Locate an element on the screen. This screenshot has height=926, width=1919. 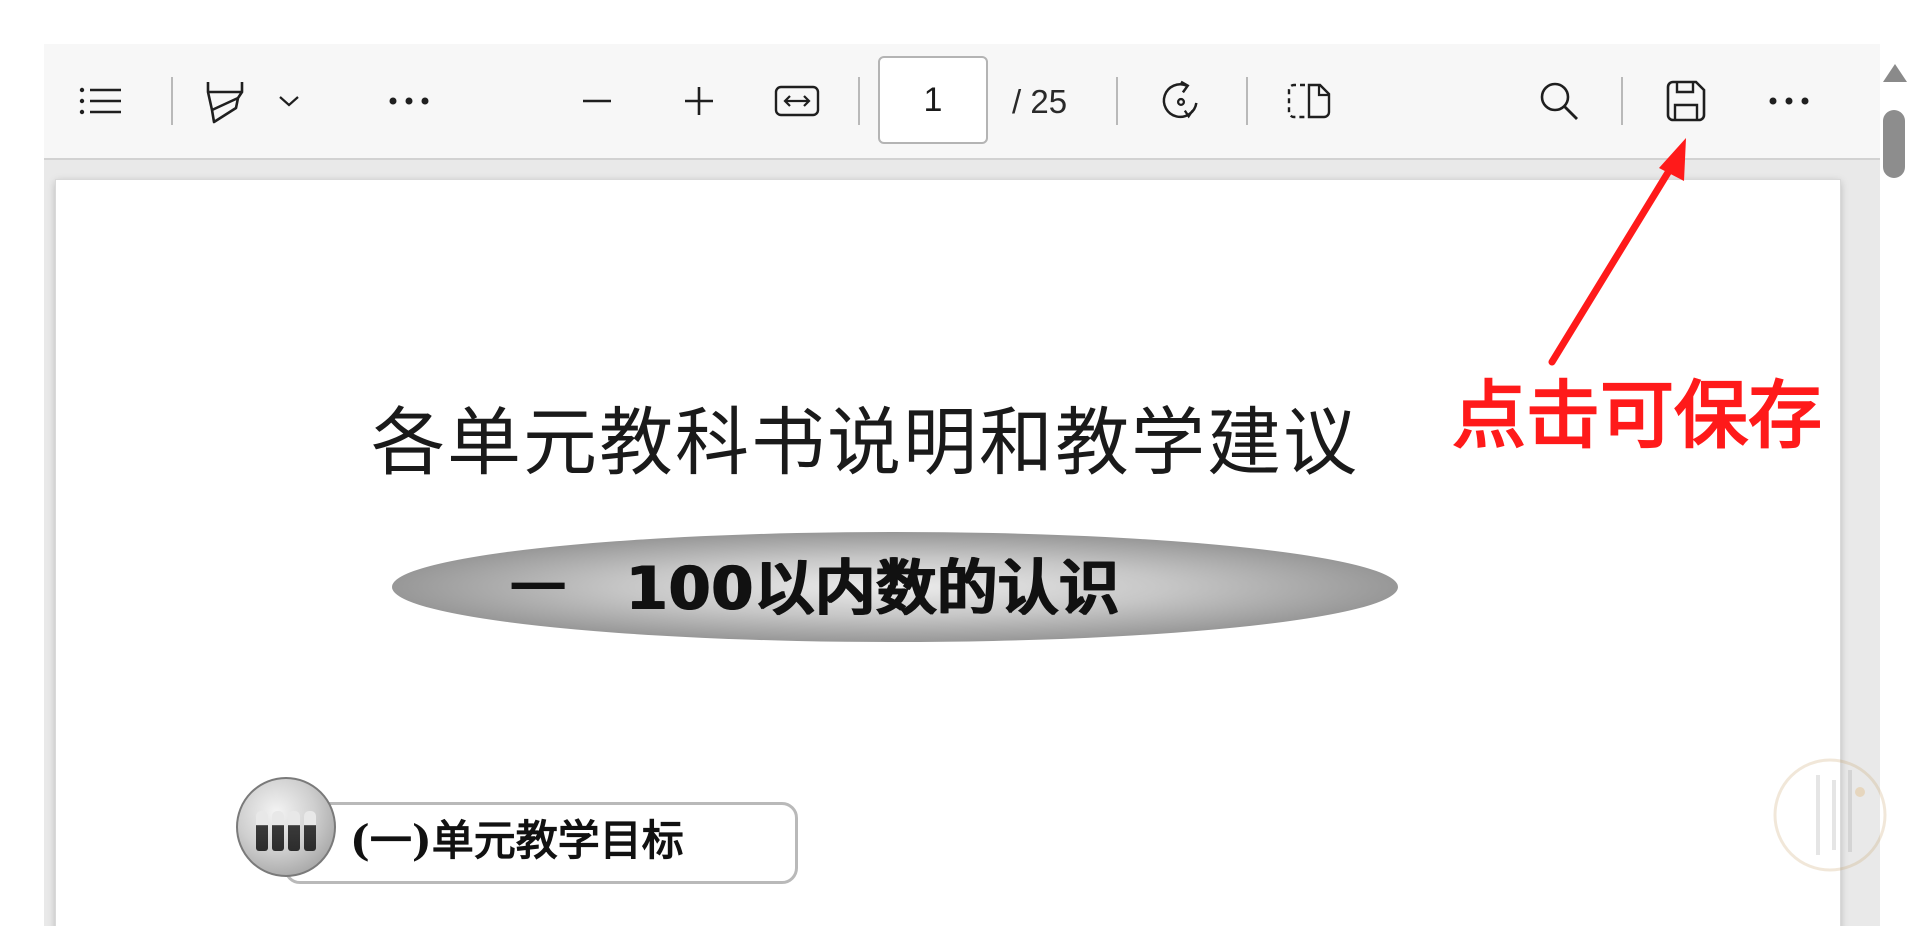
more-tools-button is located at coordinates (409, 101).